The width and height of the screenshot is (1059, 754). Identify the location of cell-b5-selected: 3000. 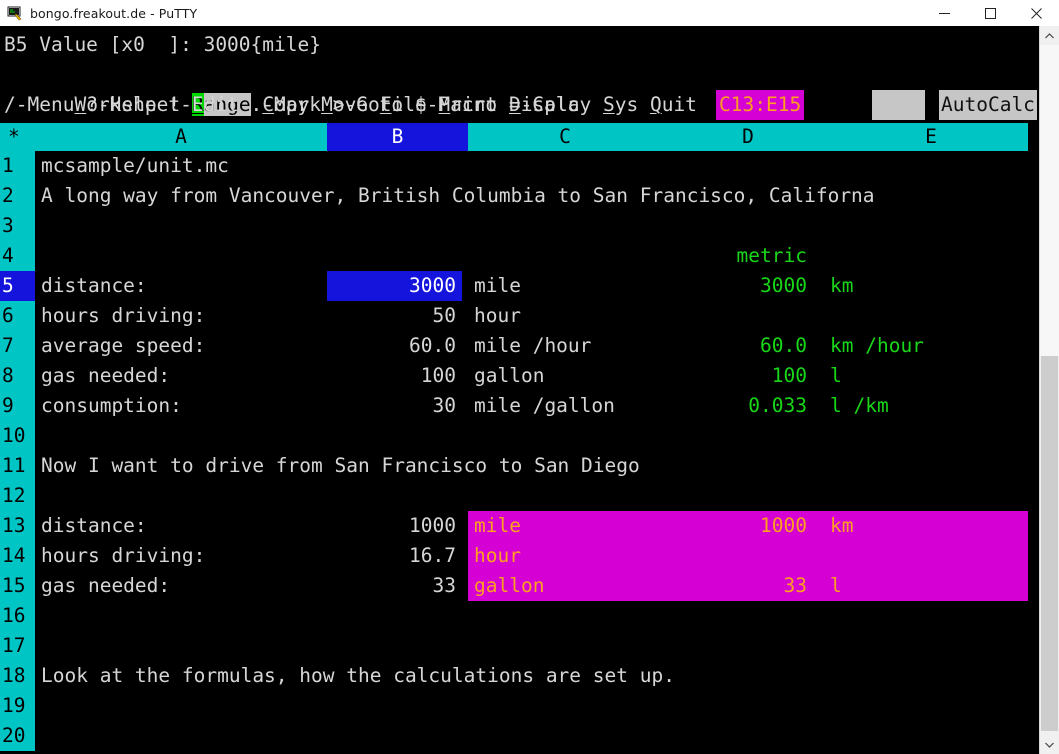
(394, 286).